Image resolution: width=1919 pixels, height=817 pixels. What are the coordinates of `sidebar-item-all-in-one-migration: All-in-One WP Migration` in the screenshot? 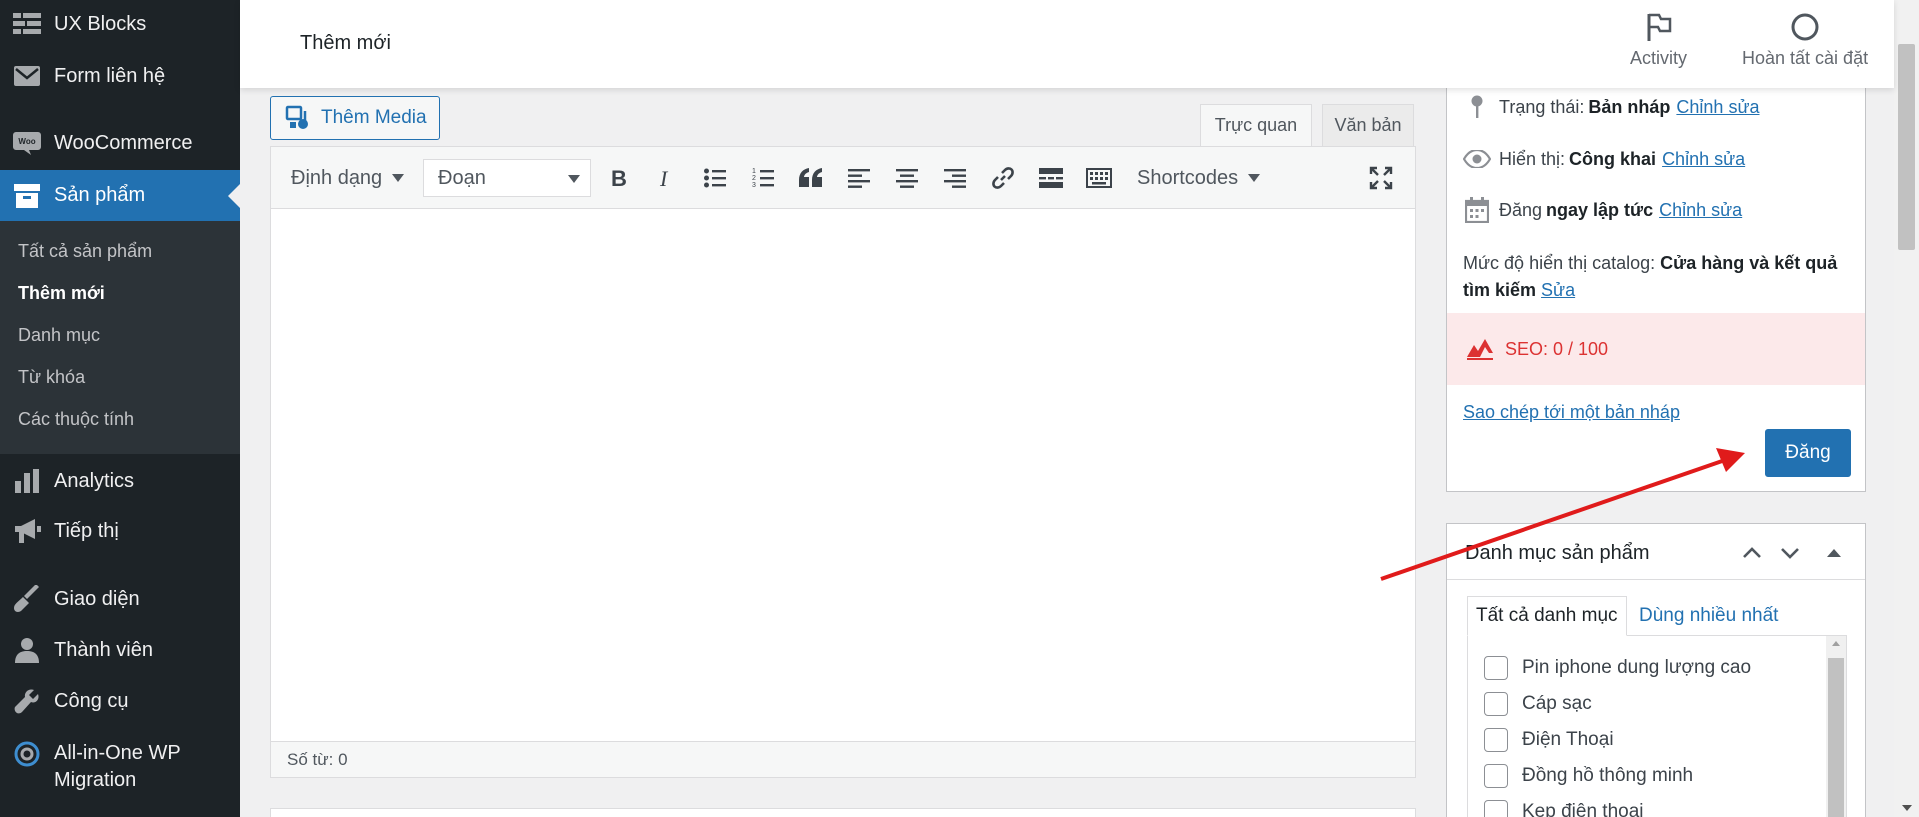 It's located at (120, 767).